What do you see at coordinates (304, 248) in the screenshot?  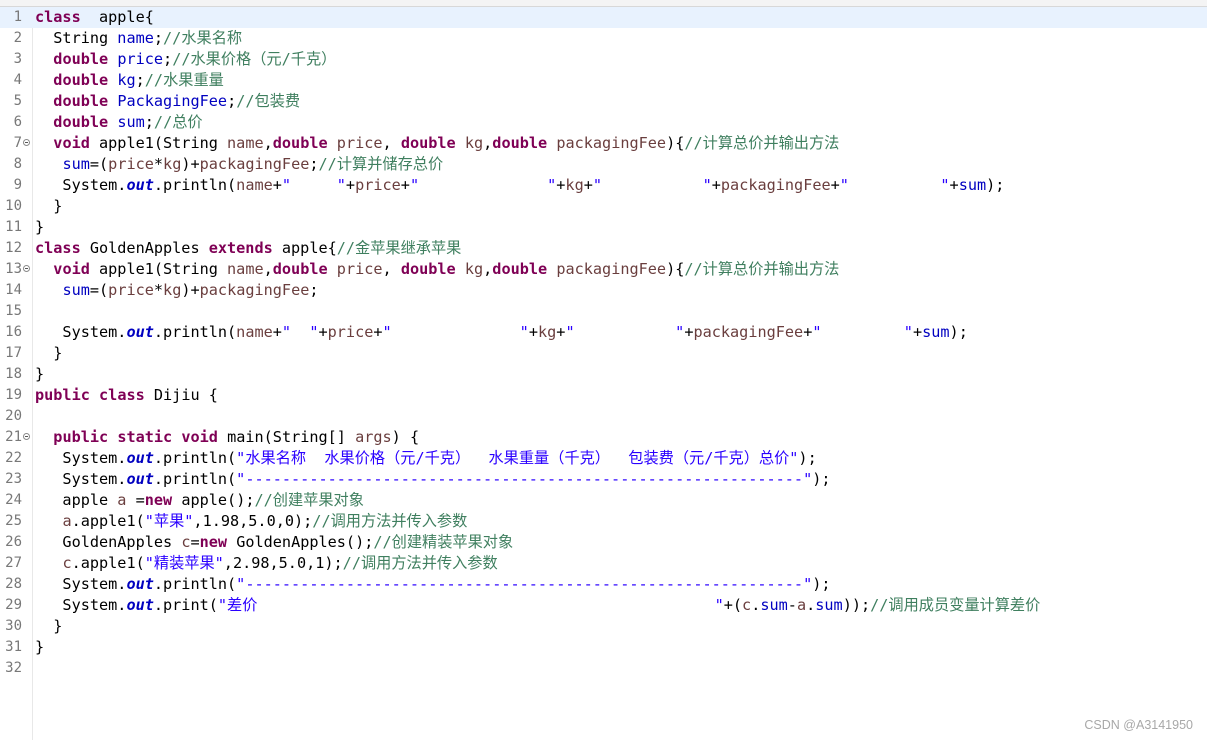 I see `code-token: apple{` at bounding box center [304, 248].